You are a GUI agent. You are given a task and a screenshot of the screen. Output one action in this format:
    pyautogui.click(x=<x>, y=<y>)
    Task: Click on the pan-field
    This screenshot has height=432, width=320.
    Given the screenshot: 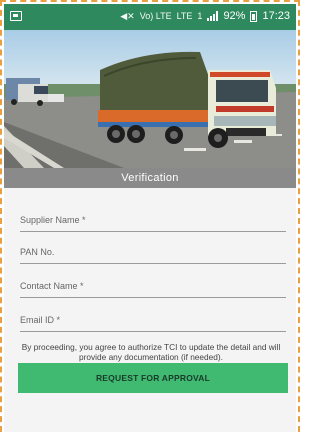 What is the action you would take?
    pyautogui.click(x=153, y=252)
    